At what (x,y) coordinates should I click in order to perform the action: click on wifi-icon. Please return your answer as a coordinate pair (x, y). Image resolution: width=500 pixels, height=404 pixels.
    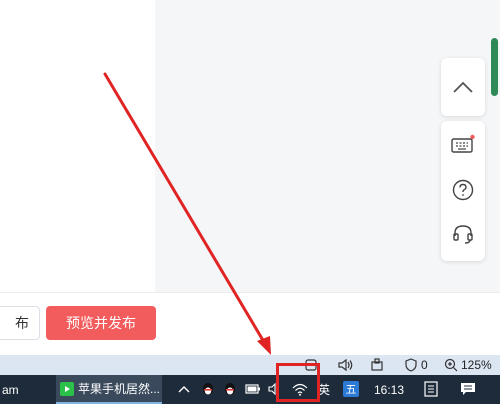
    Looking at the image, I should click on (300, 389).